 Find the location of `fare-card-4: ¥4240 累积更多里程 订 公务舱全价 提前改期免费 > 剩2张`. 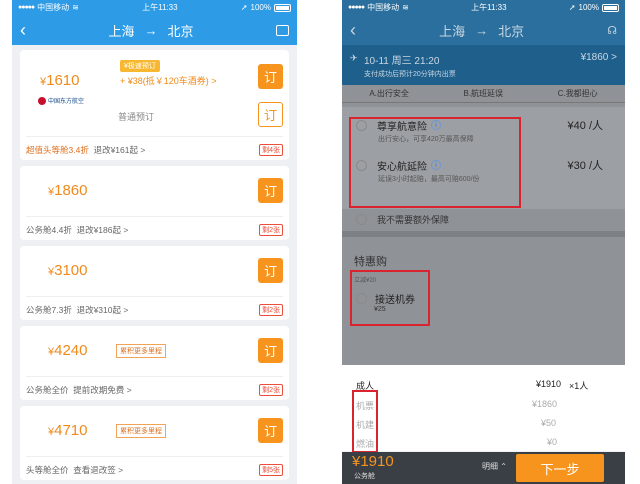

fare-card-4: ¥4240 累积更多里程 订 公务舱全价 提前改期免费 > 剩2张 is located at coordinates (154, 363).